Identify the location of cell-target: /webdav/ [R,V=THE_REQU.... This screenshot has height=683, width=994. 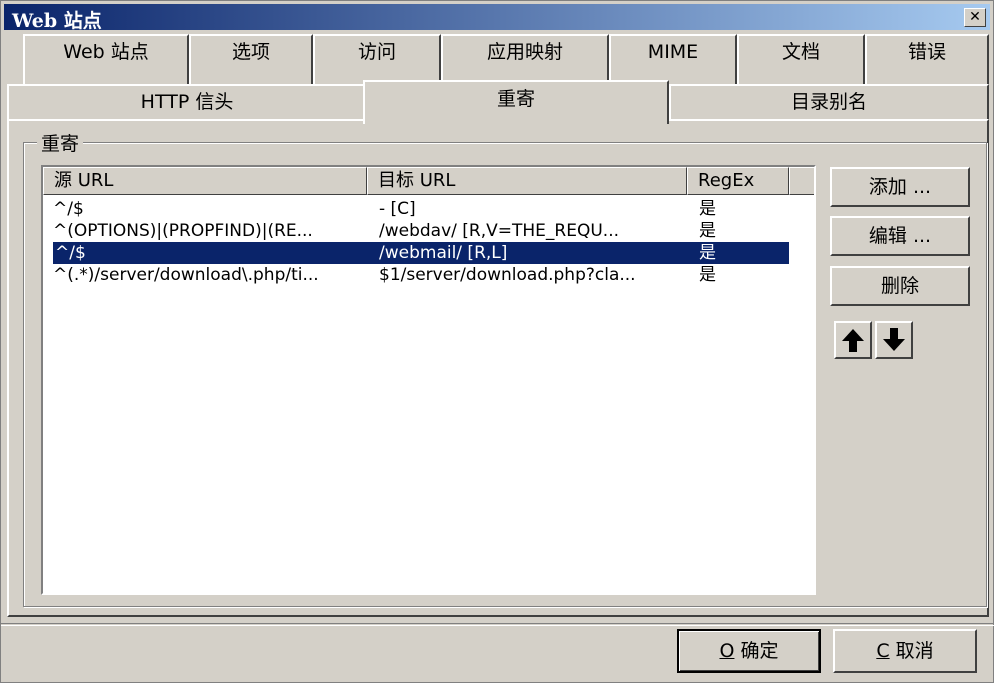
(499, 231).